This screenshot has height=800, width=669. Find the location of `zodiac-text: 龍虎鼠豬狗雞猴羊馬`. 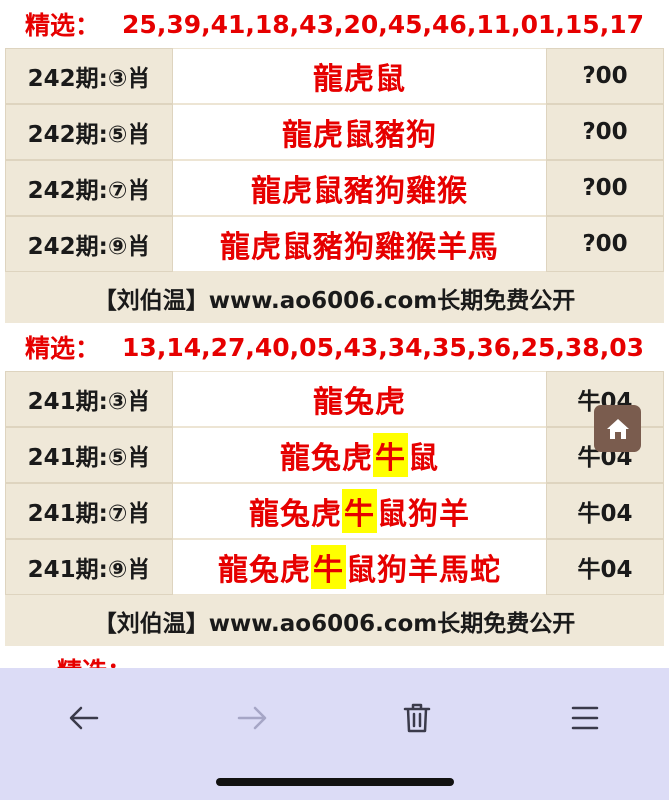

zodiac-text: 龍虎鼠豬狗雞猴羊馬 is located at coordinates (359, 247).